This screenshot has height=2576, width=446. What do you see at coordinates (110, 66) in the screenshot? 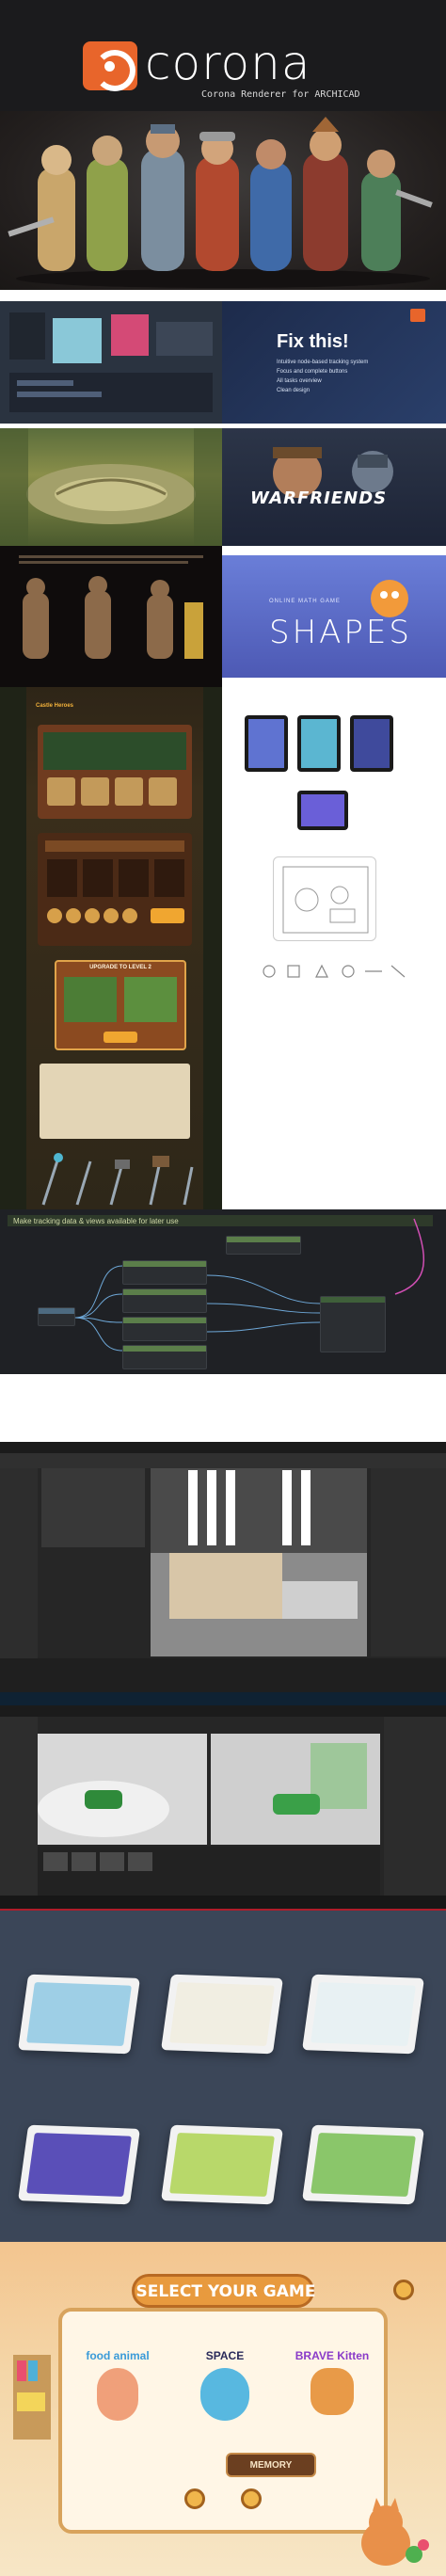
I see `corona-logo-icon` at bounding box center [110, 66].